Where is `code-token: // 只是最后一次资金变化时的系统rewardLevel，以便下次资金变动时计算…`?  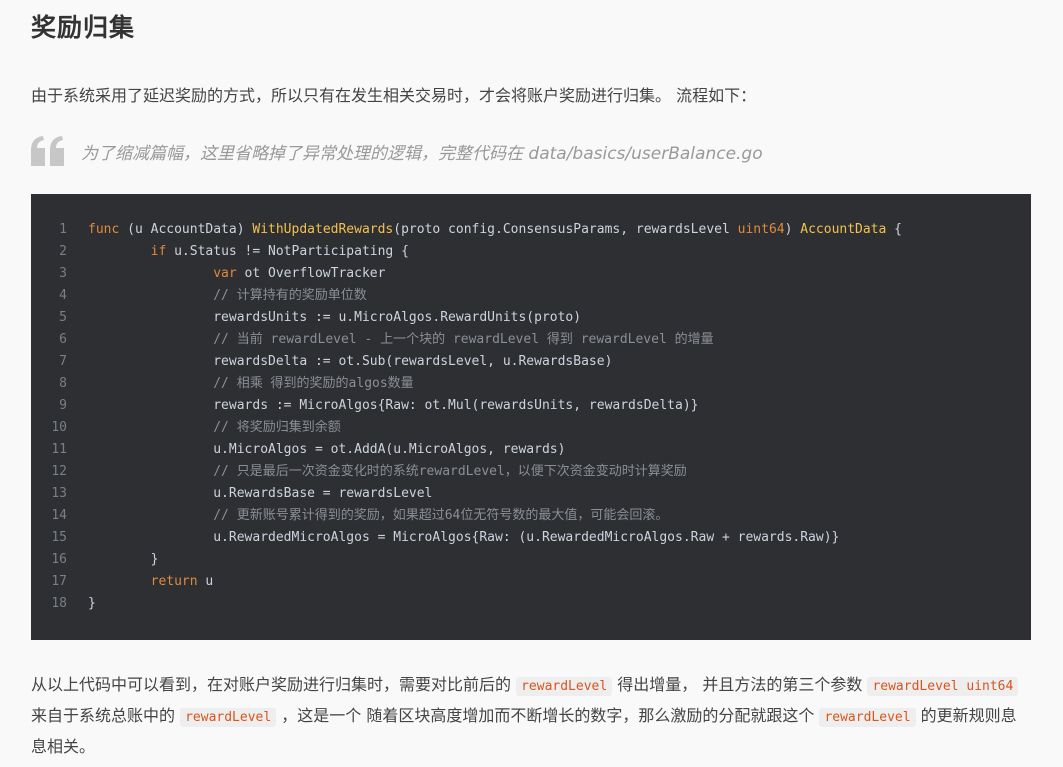 code-token: // 只是最后一次资金变化时的系统rewardLevel，以便下次资金变动时计算… is located at coordinates (450, 471).